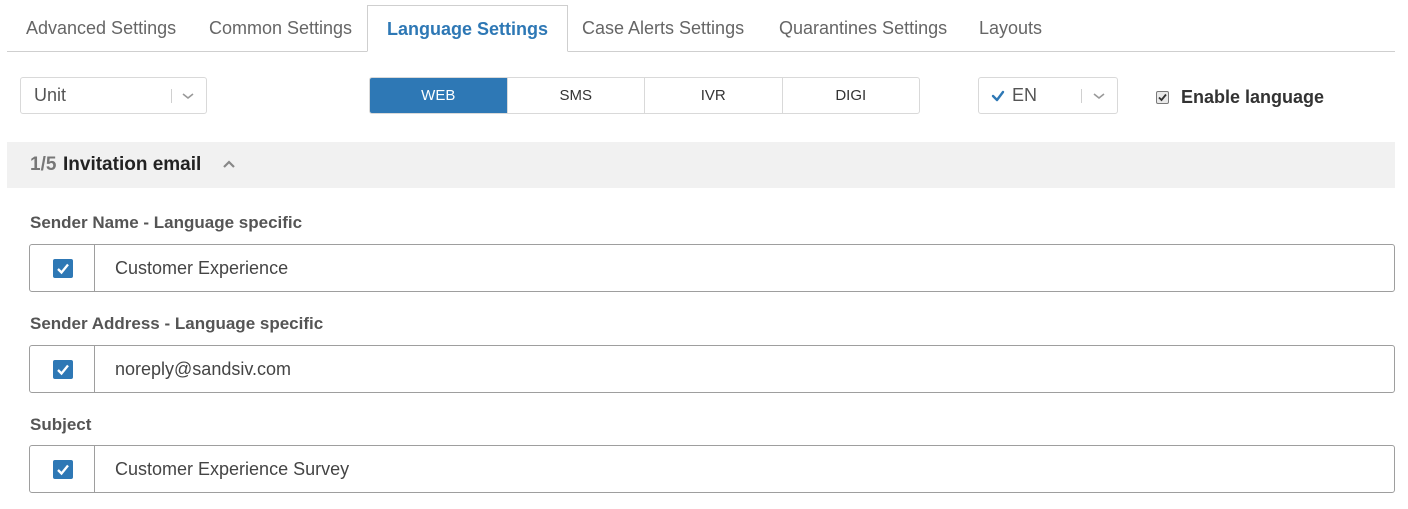 This screenshot has height=509, width=1408. What do you see at coordinates (663, 28) in the screenshot?
I see `tab-case-alerts-settings: Case Alerts Settings` at bounding box center [663, 28].